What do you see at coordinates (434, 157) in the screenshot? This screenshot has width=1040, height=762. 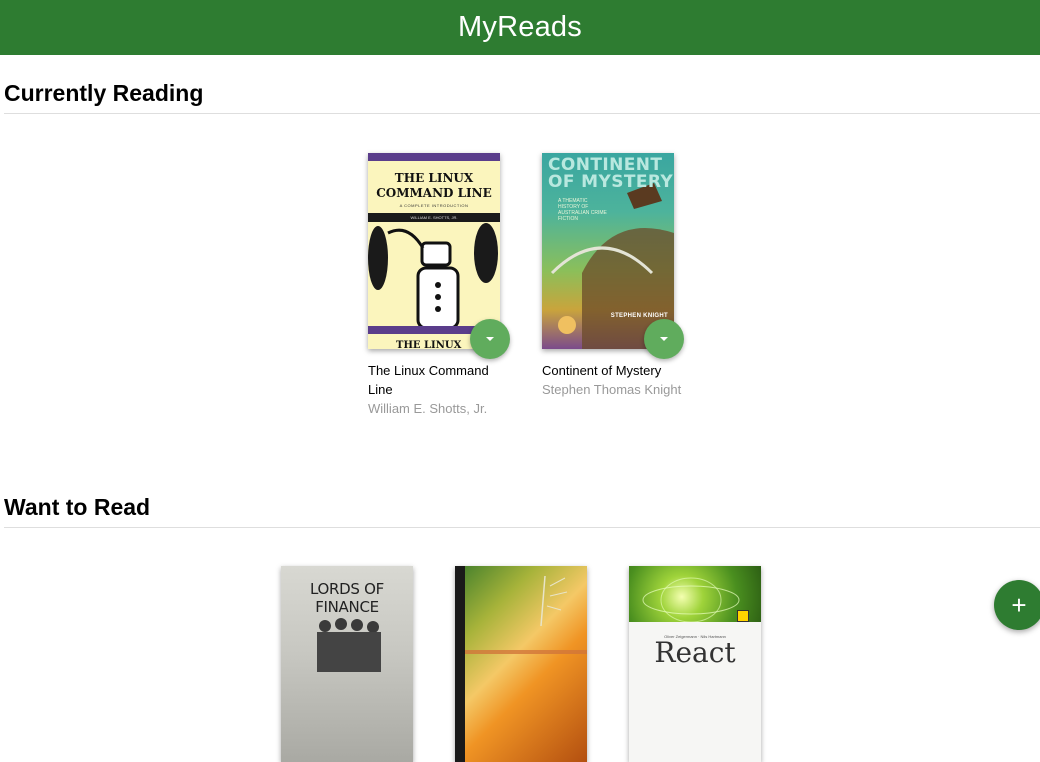 I see `cover-band` at bounding box center [434, 157].